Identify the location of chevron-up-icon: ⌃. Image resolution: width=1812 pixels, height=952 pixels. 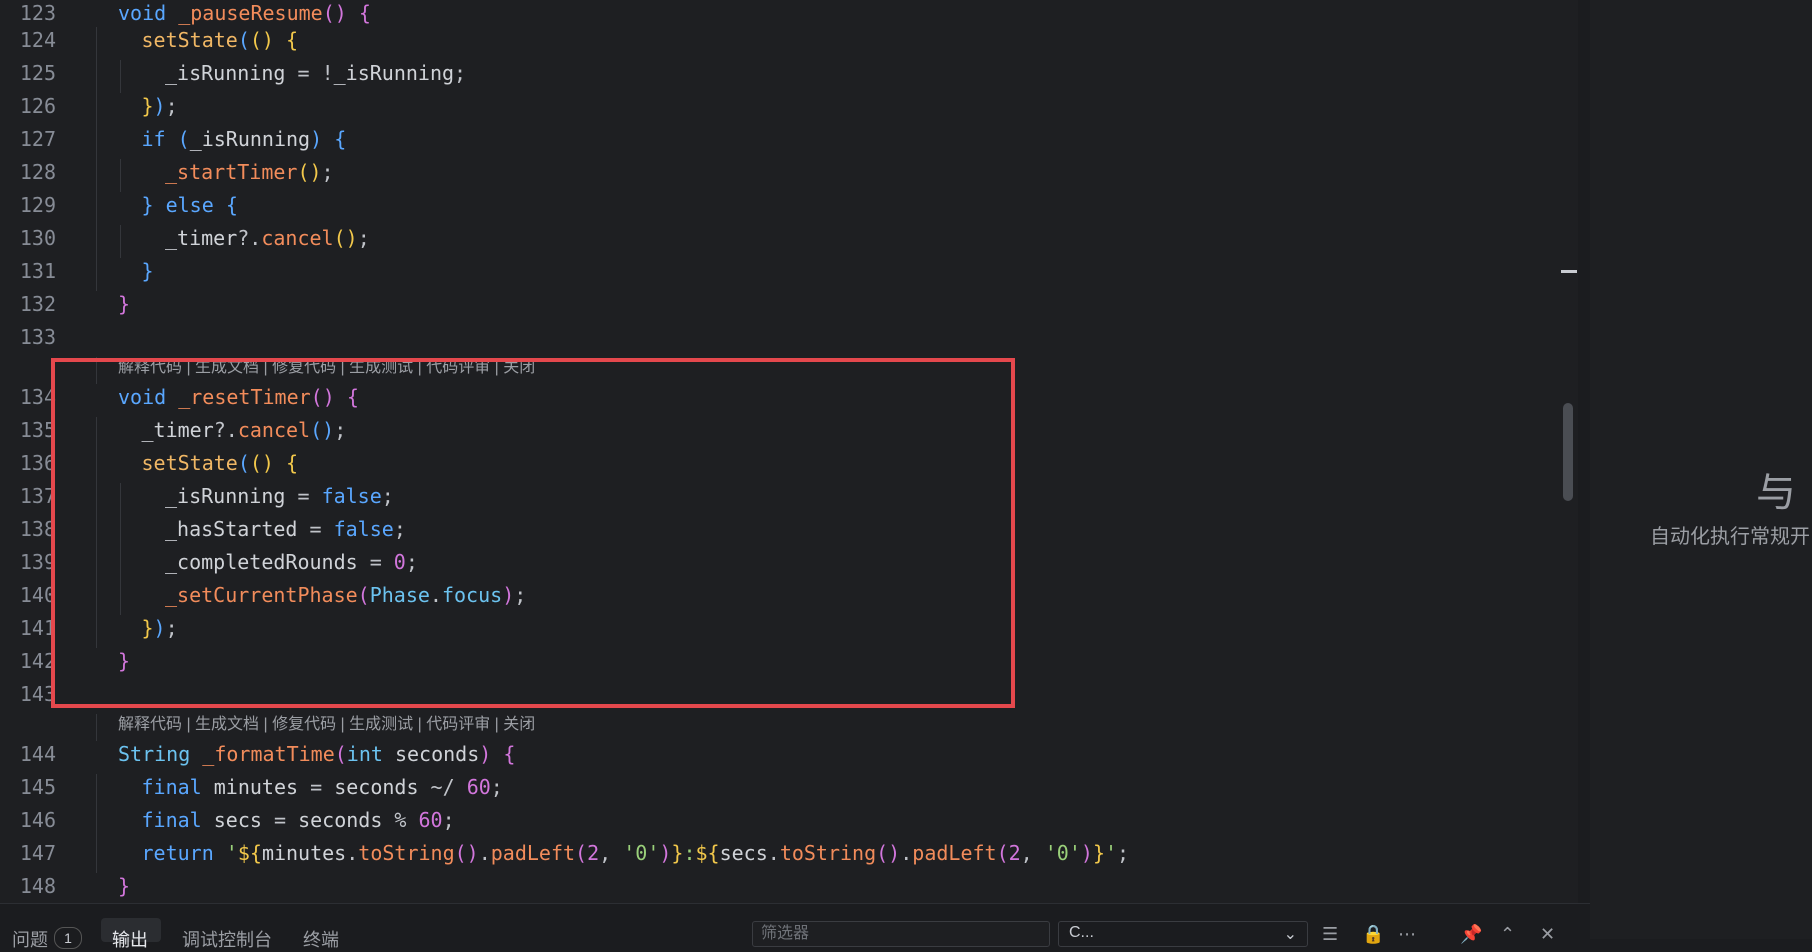
(1507, 934).